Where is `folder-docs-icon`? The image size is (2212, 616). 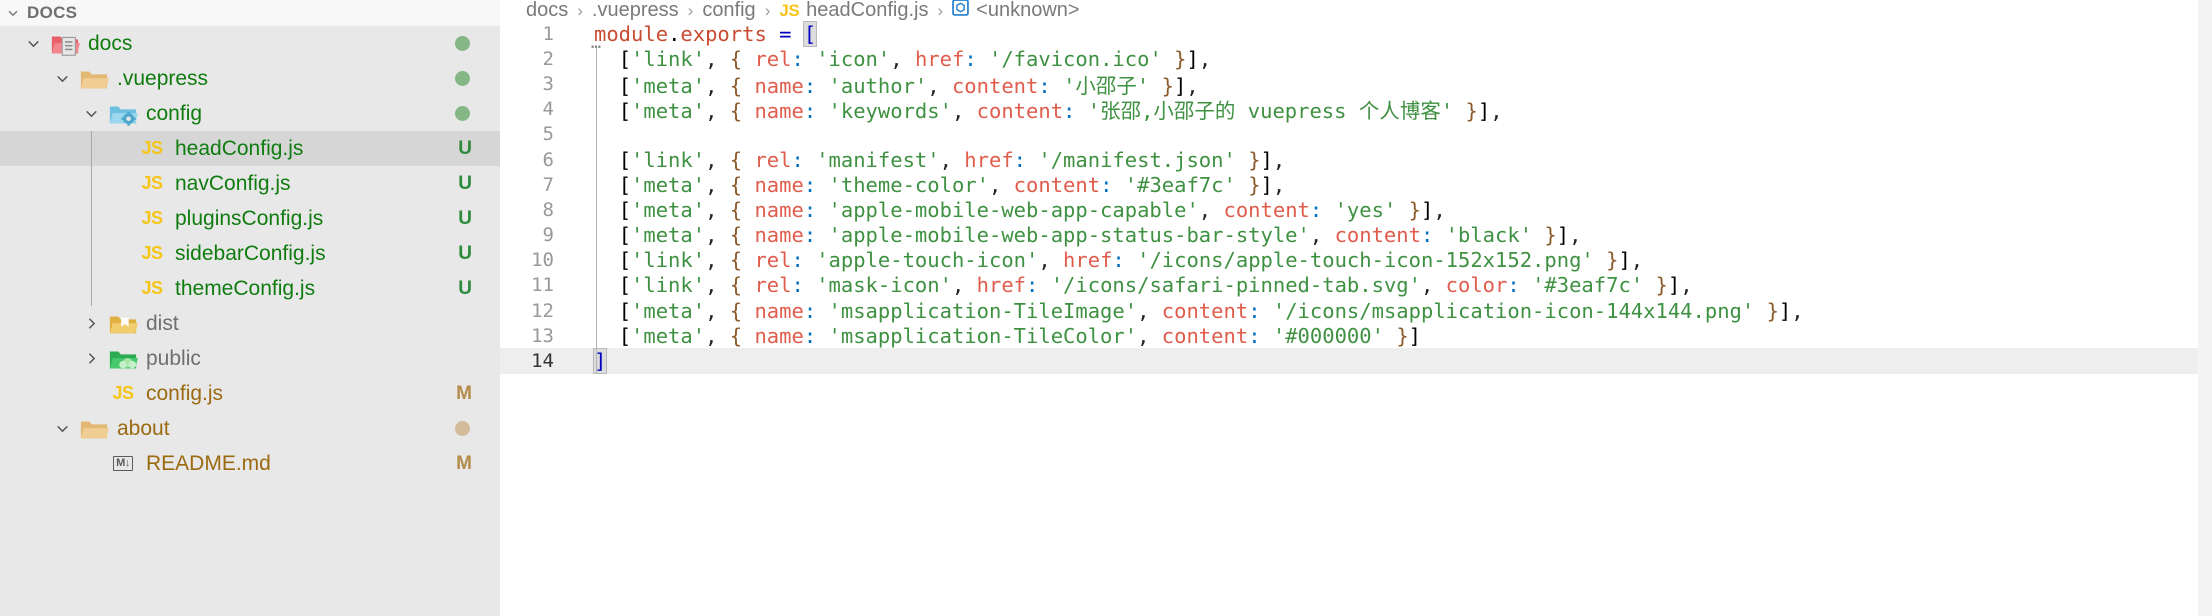
folder-docs-icon is located at coordinates (65, 44).